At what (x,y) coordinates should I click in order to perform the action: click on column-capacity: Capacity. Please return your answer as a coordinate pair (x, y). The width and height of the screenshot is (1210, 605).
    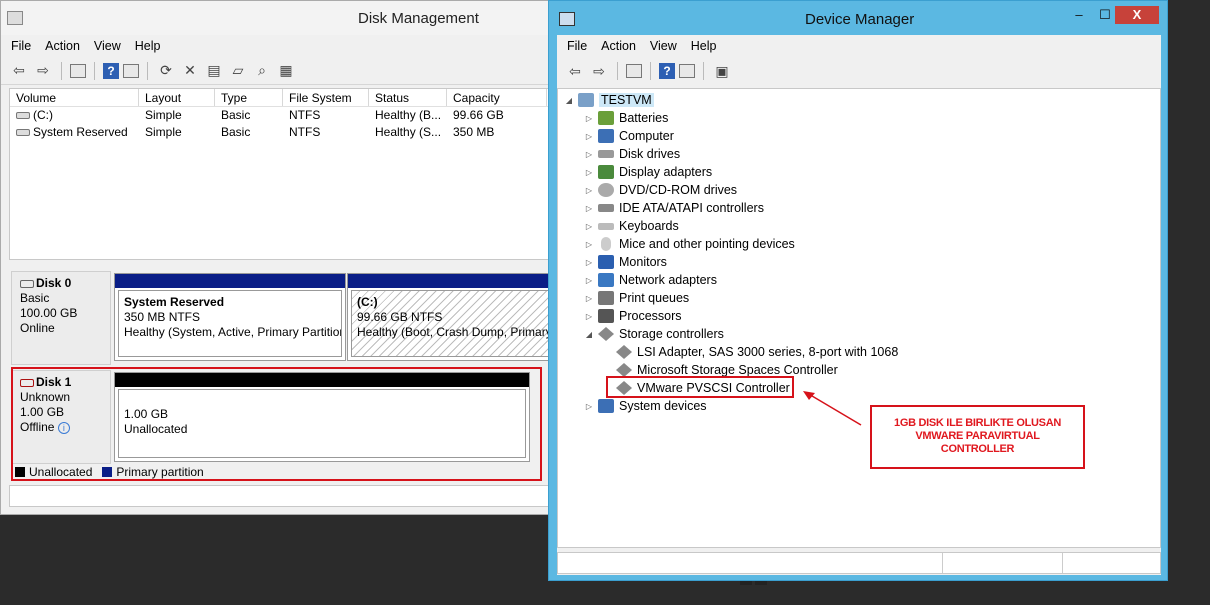
    Looking at the image, I should click on (497, 97).